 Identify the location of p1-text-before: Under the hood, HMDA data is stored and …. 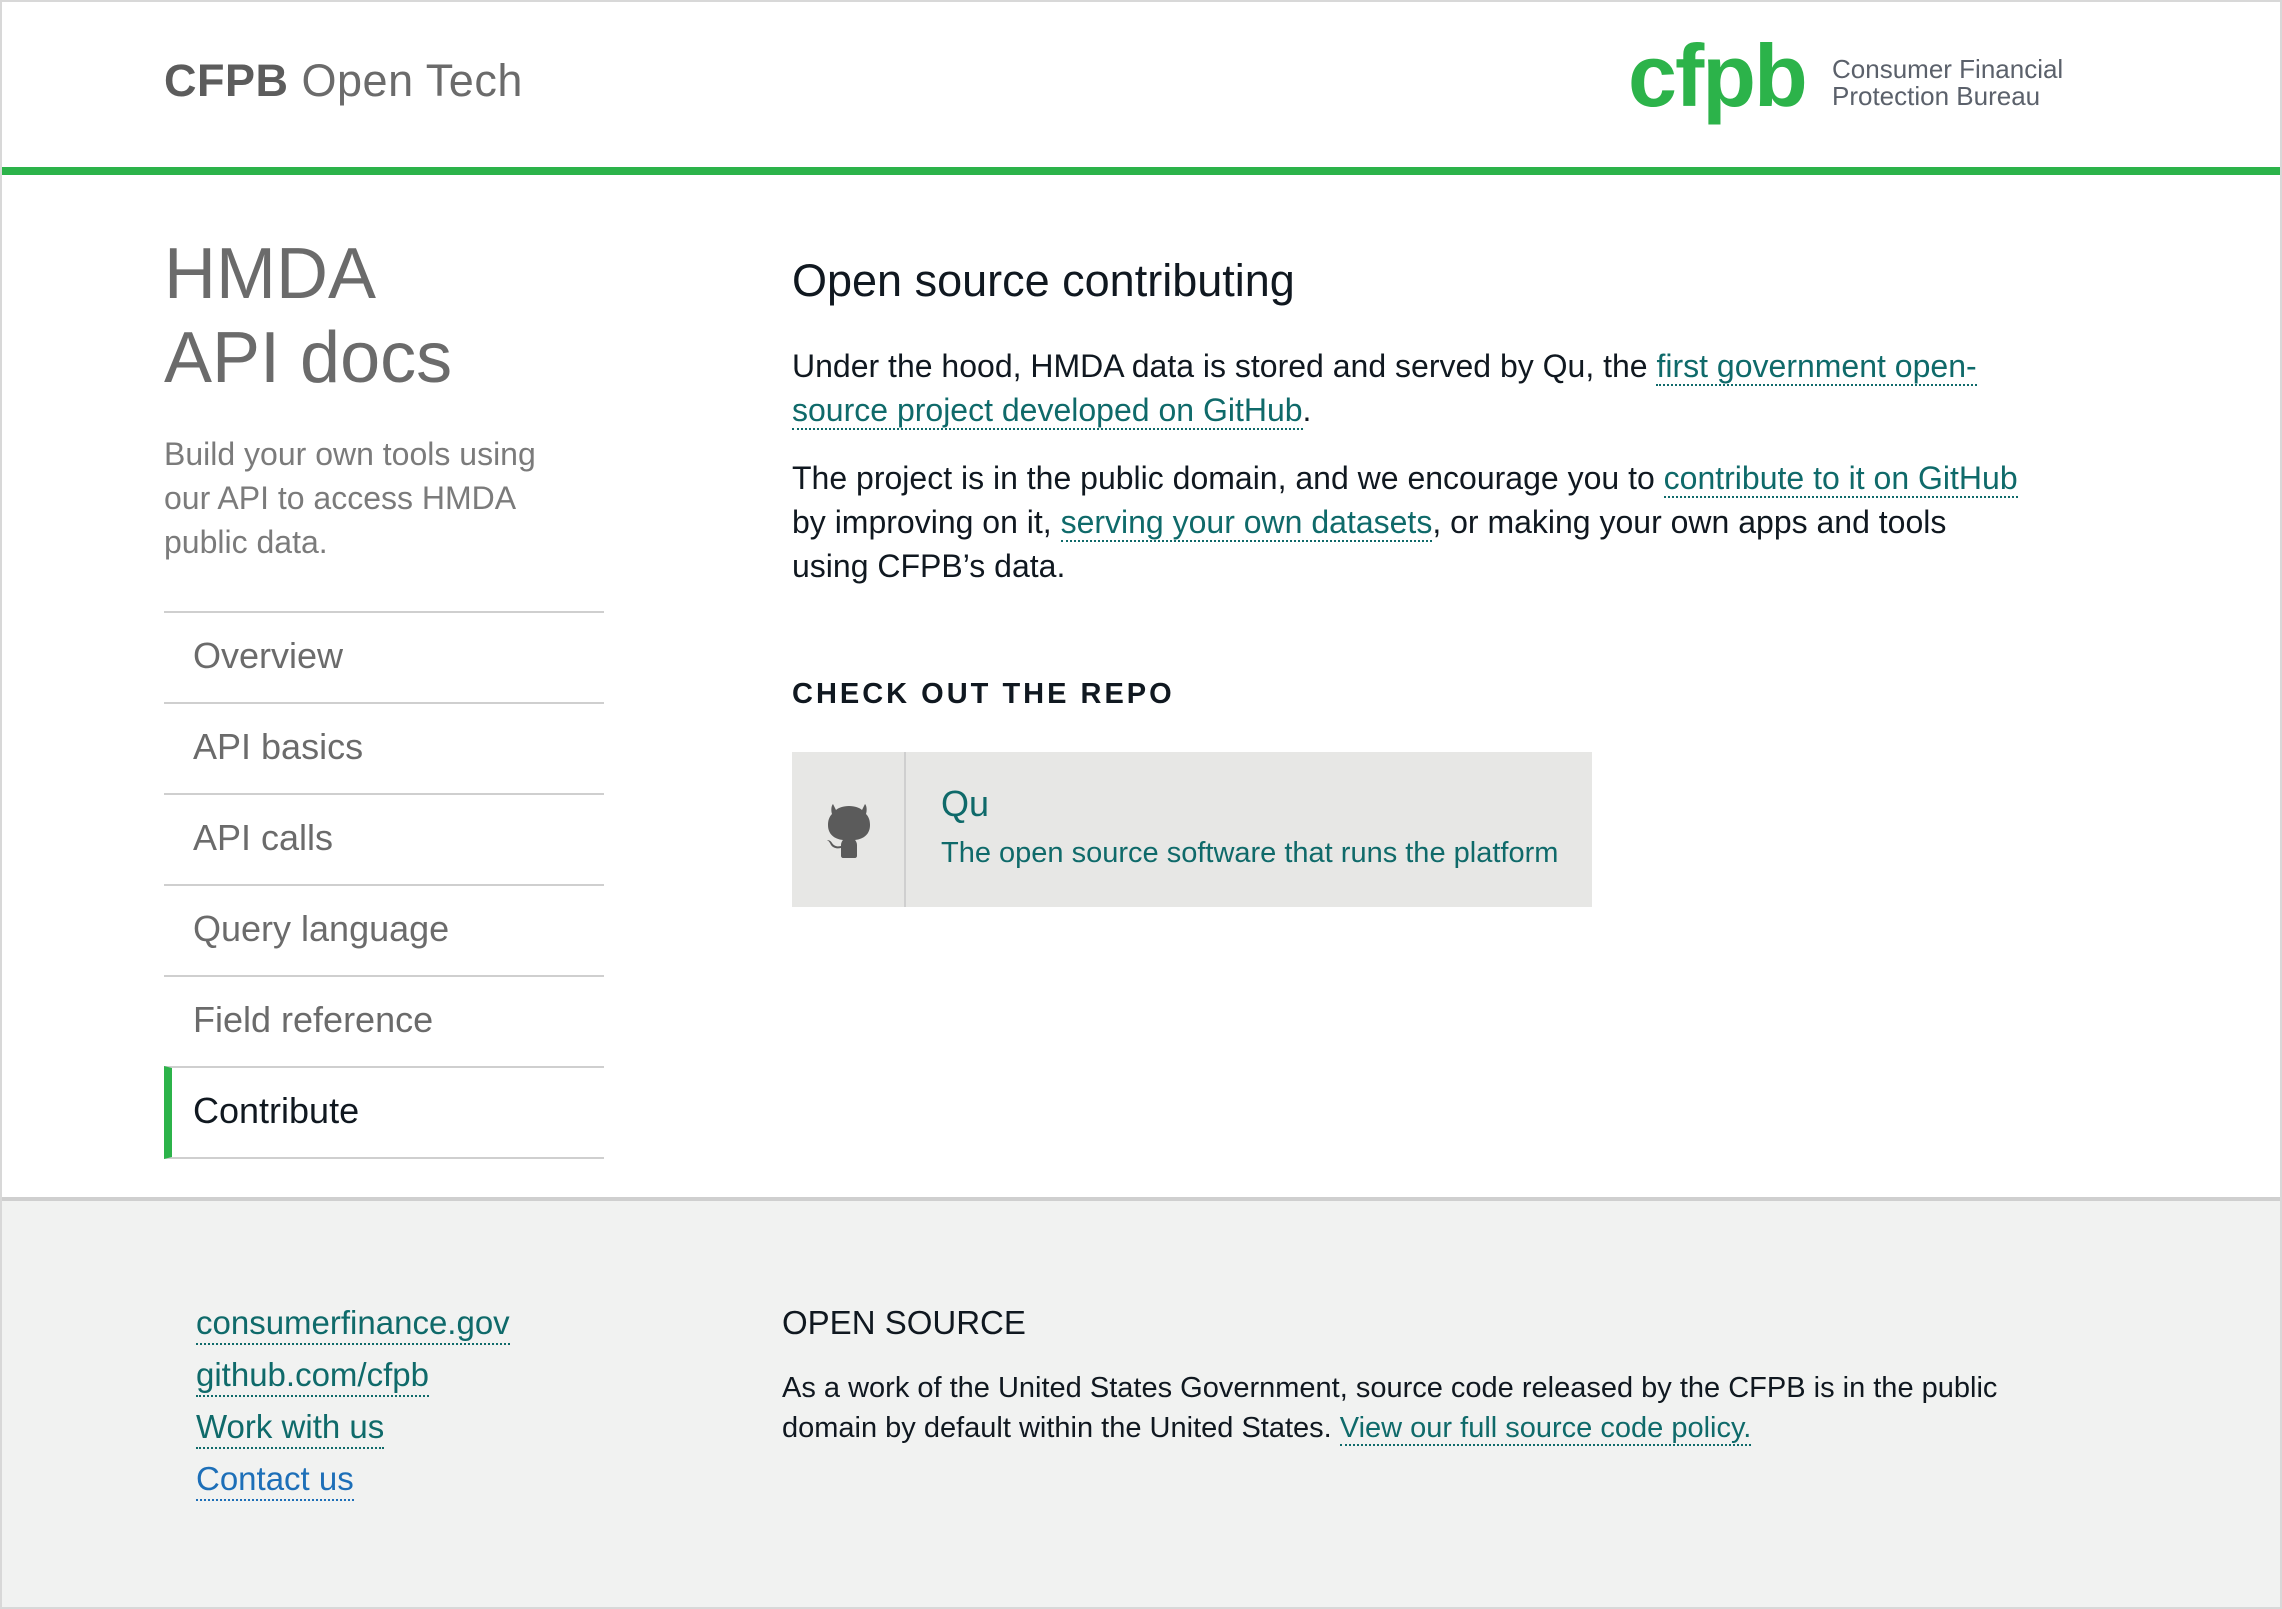
(1224, 366).